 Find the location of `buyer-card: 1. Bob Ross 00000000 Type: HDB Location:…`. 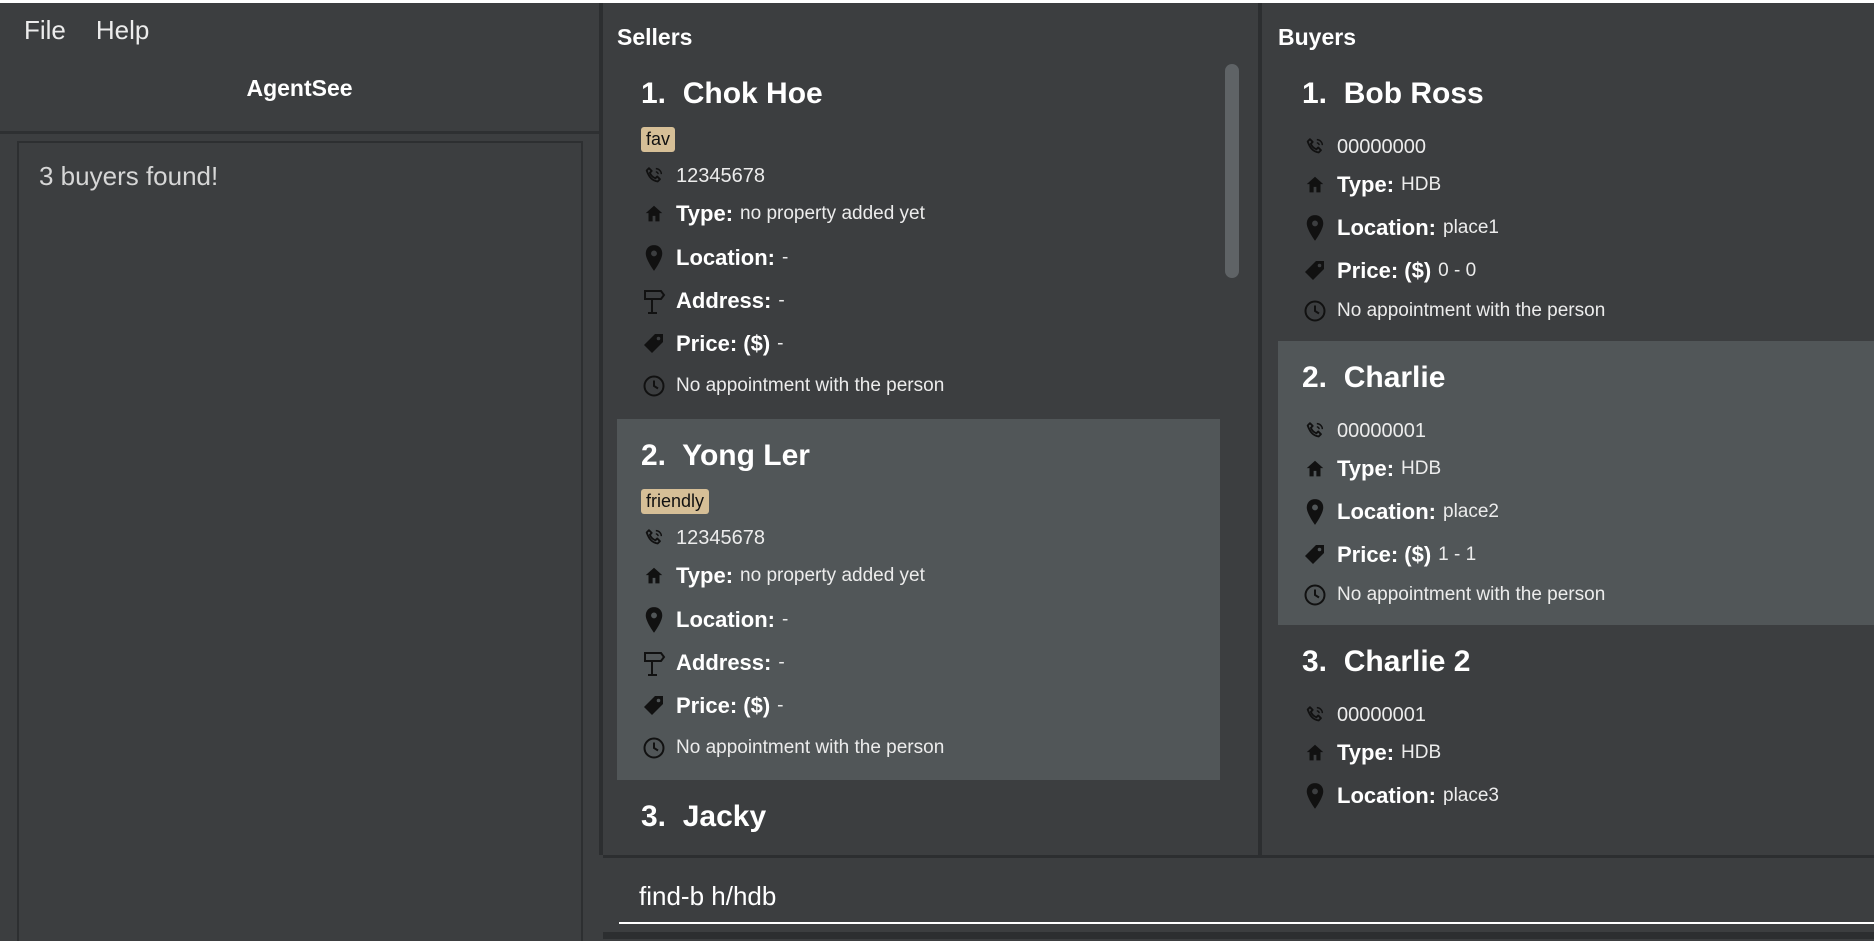

buyer-card: 1. Bob Ross 00000000 Type: HDB Location:… is located at coordinates (1576, 199).